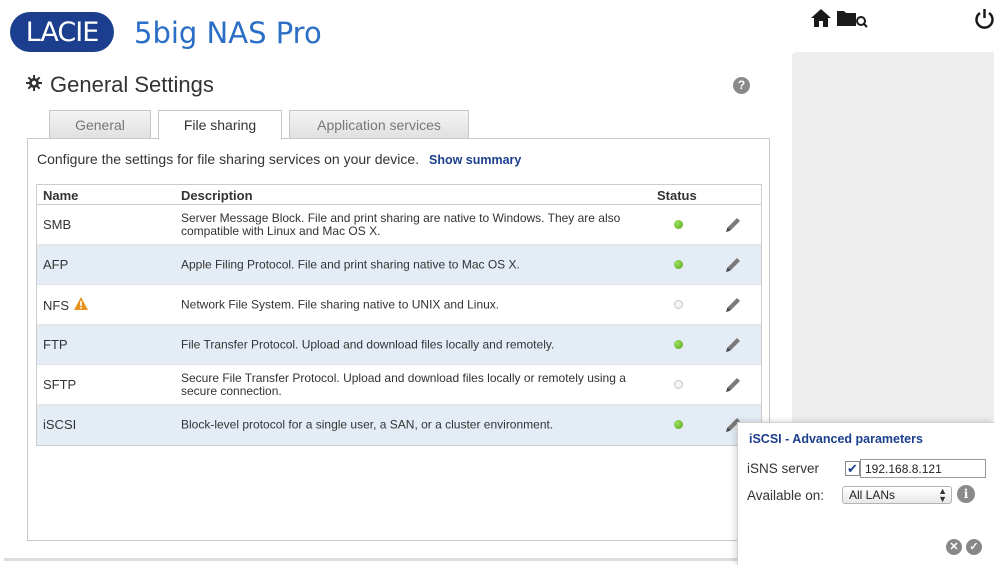  What do you see at coordinates (370, 559) in the screenshot?
I see `divider` at bounding box center [370, 559].